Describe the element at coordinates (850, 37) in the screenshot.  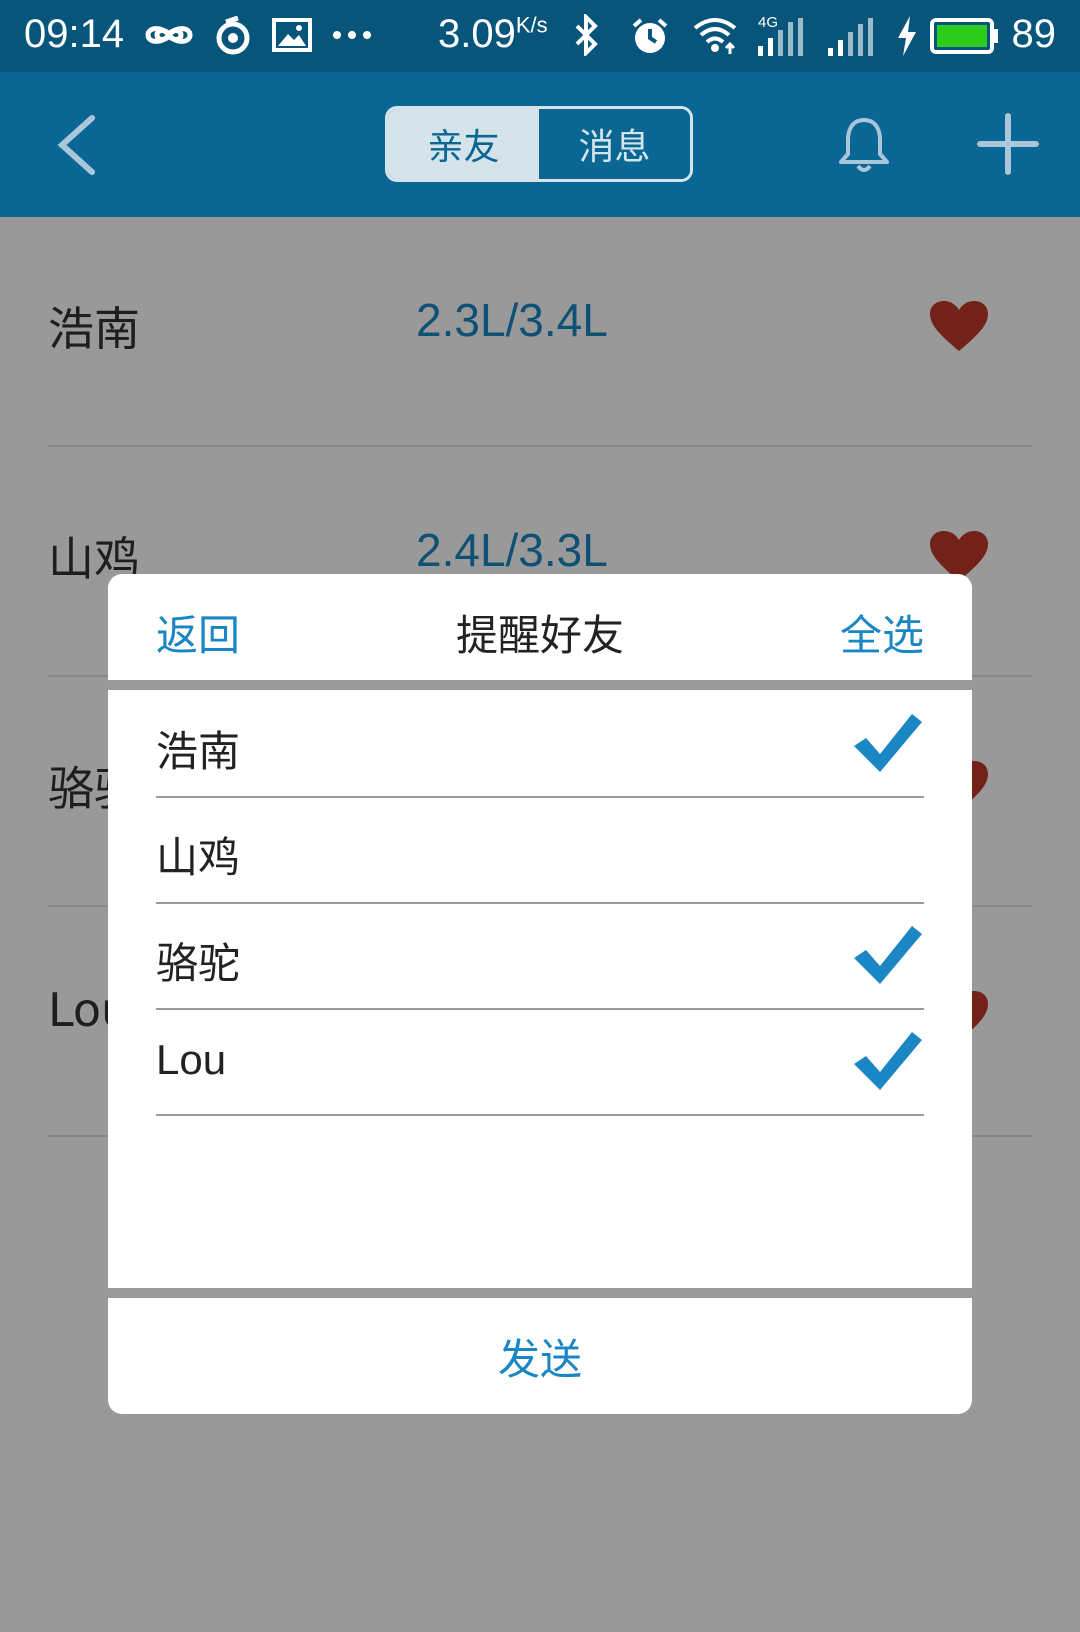
I see `cell-signal-2-icon` at that location.